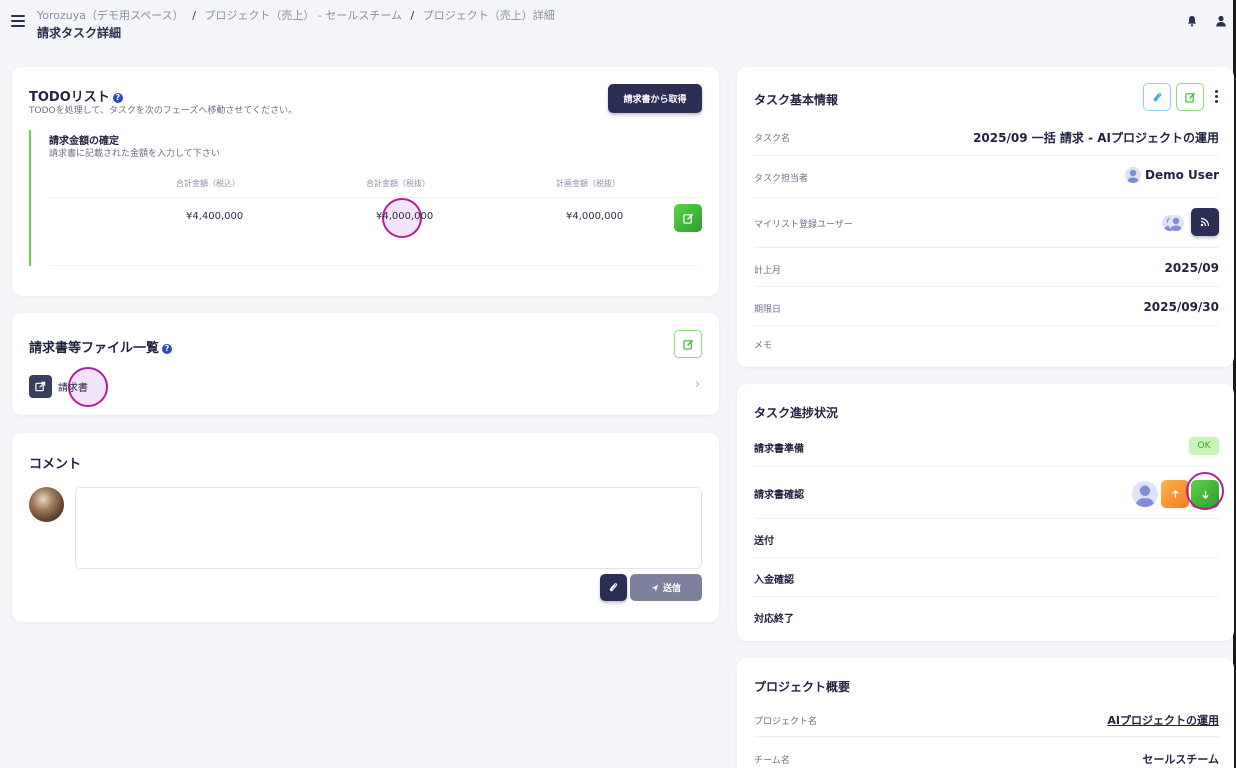 This screenshot has width=1236, height=768. I want to click on file-link-invoice: 請求書, so click(73, 386).